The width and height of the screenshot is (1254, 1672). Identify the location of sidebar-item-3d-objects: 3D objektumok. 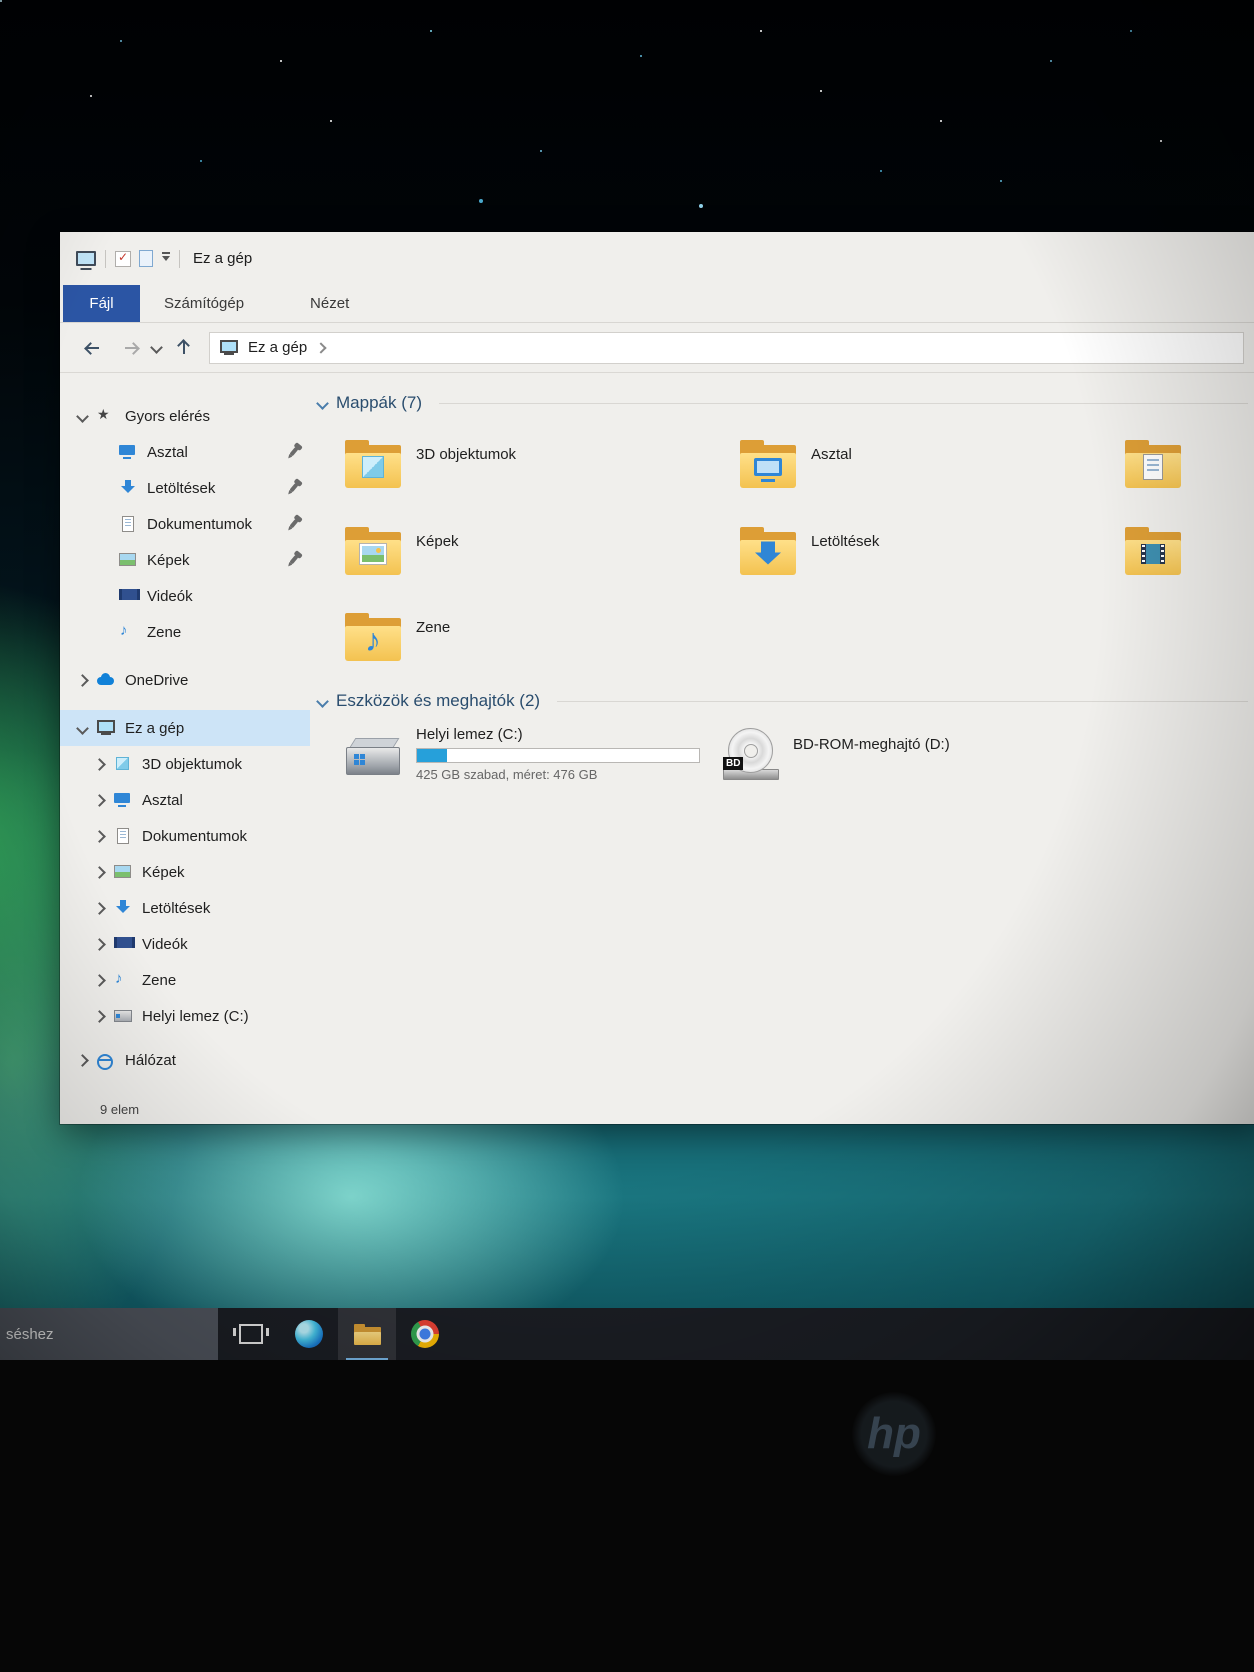
(185, 764).